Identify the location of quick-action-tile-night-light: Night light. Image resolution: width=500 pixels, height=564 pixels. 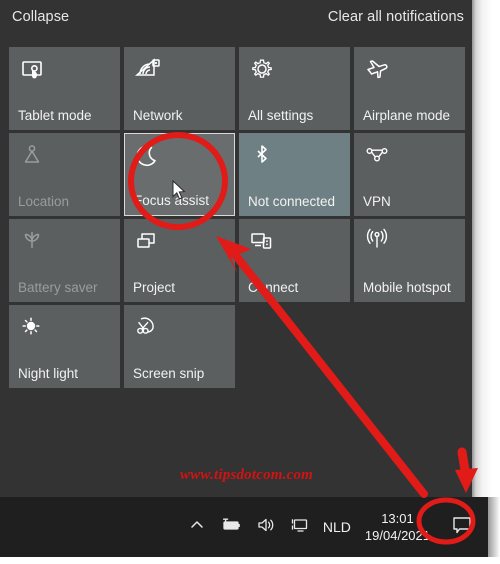
(64, 346).